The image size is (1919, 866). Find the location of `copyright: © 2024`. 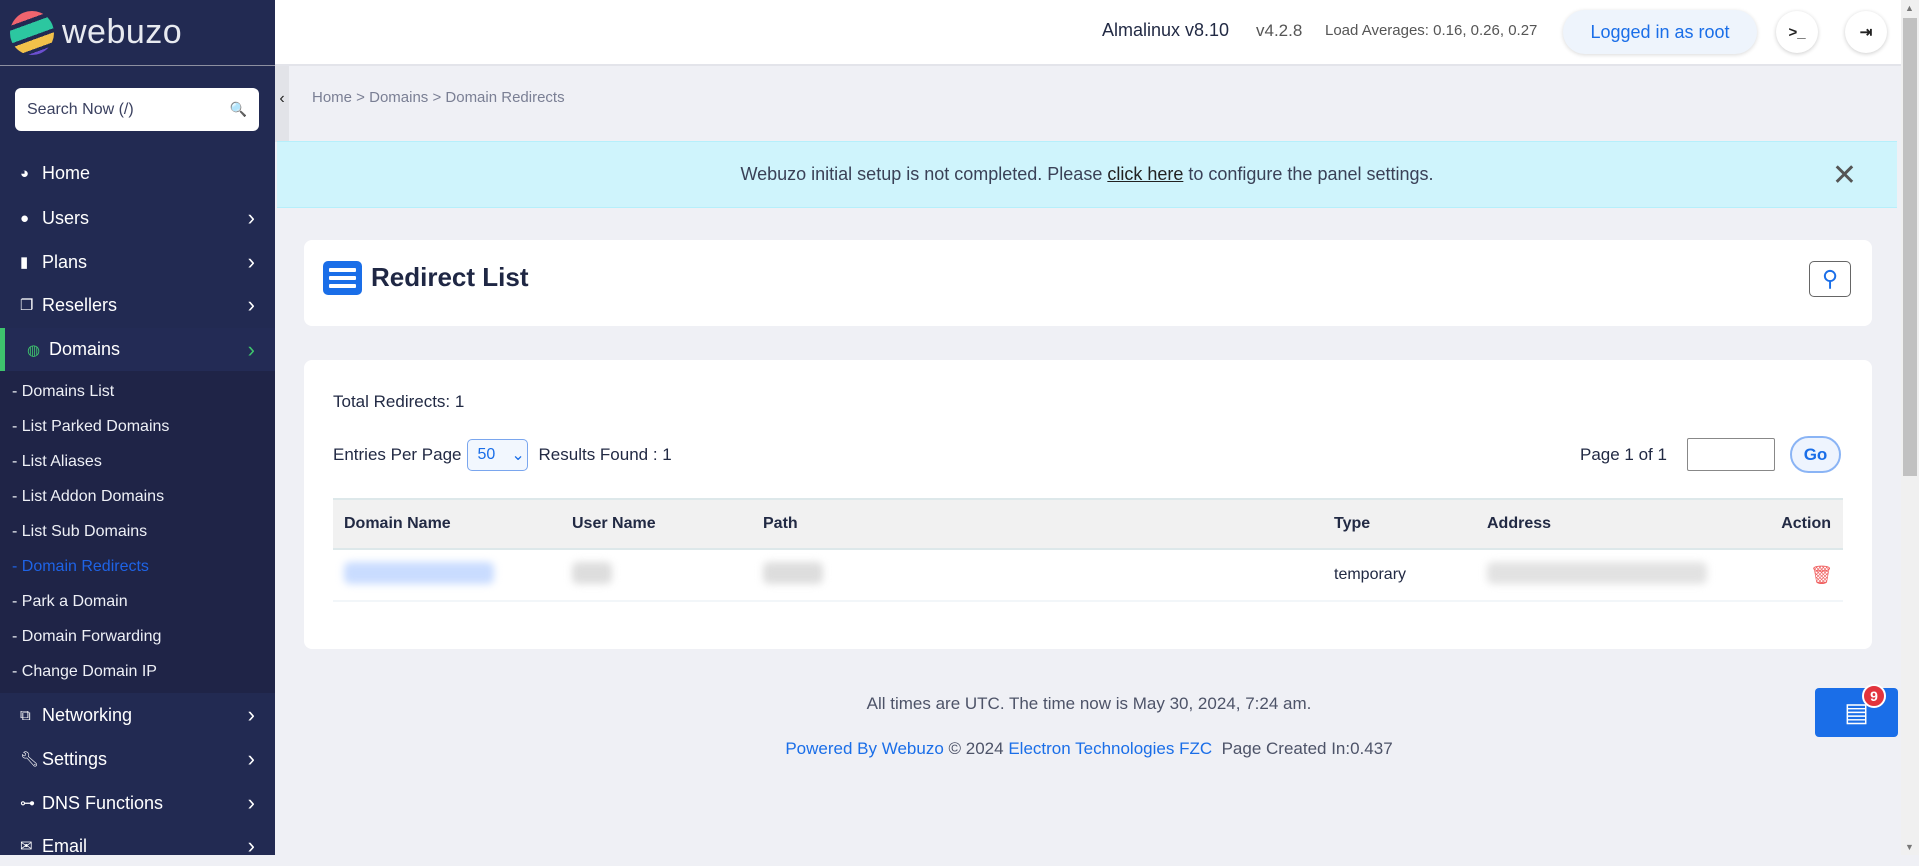

copyright: © 2024 is located at coordinates (976, 748).